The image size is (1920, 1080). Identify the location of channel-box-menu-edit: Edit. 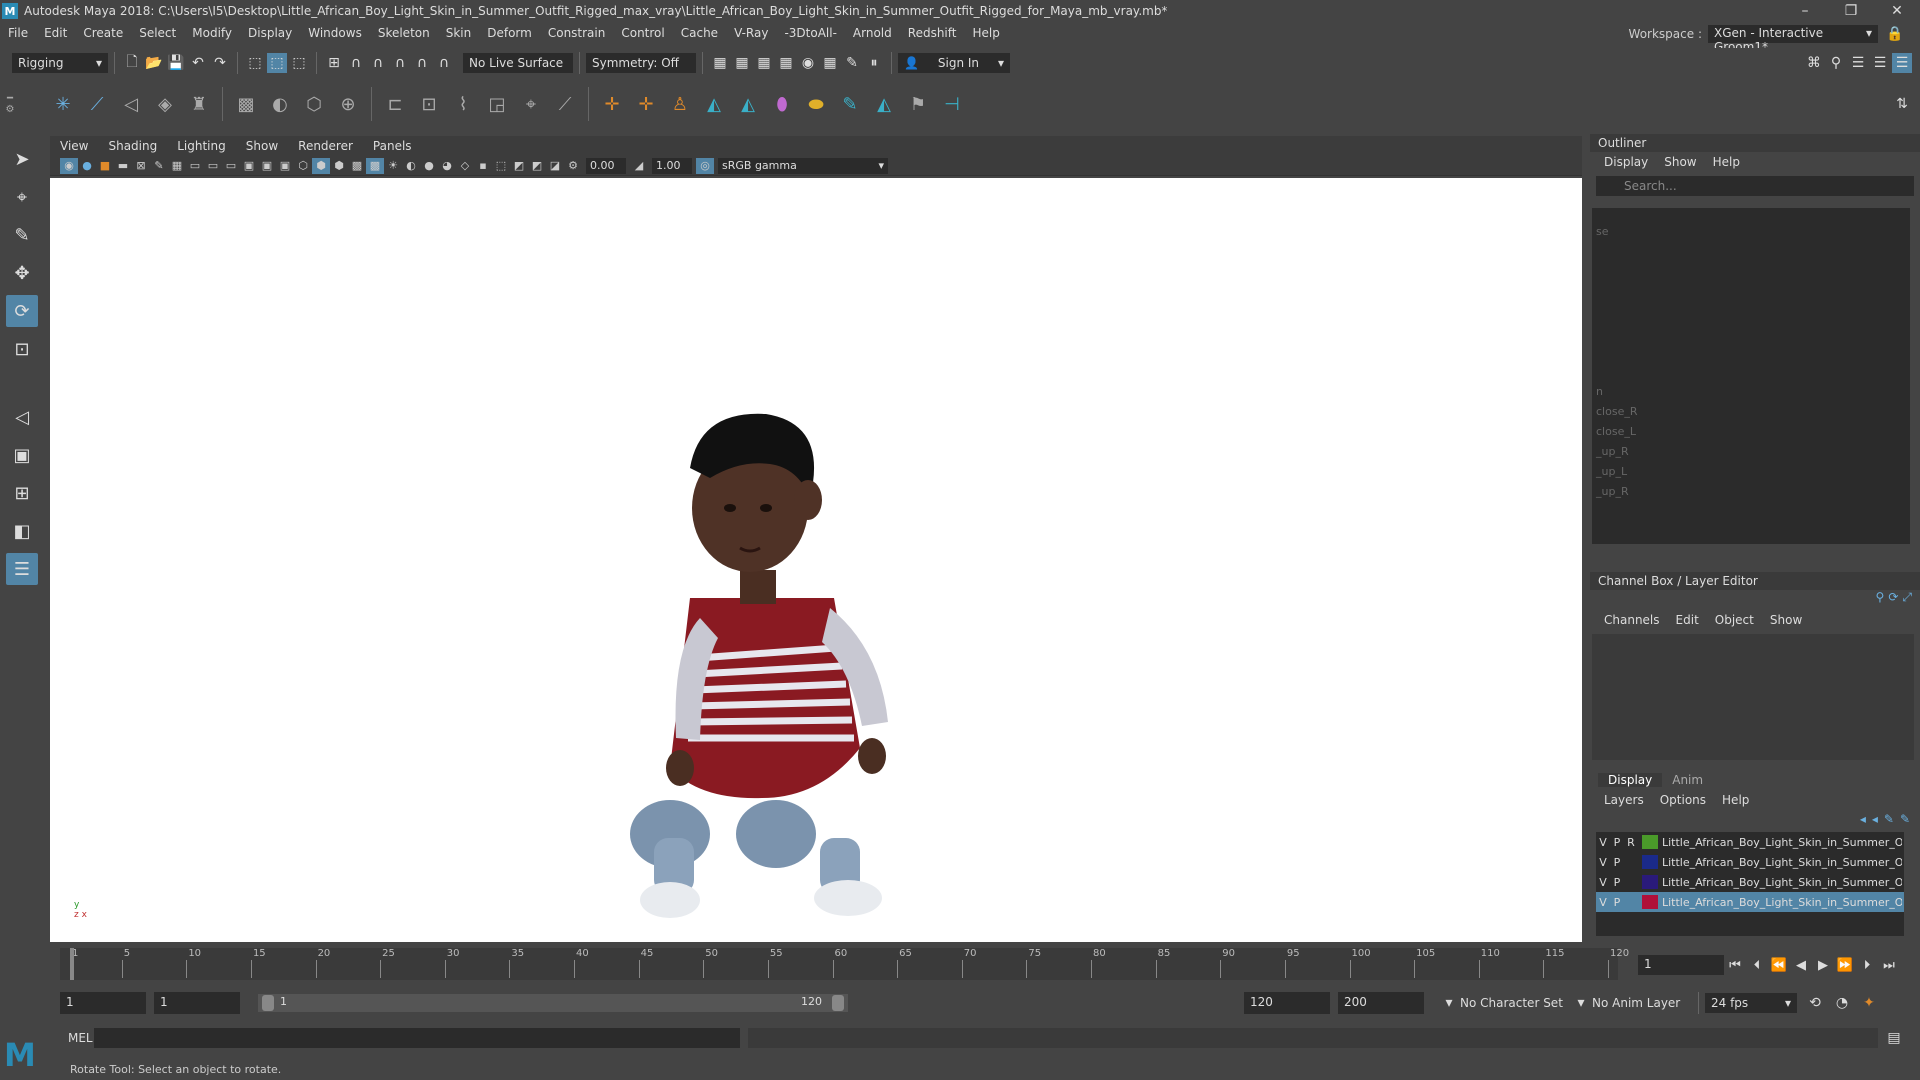
(1687, 620).